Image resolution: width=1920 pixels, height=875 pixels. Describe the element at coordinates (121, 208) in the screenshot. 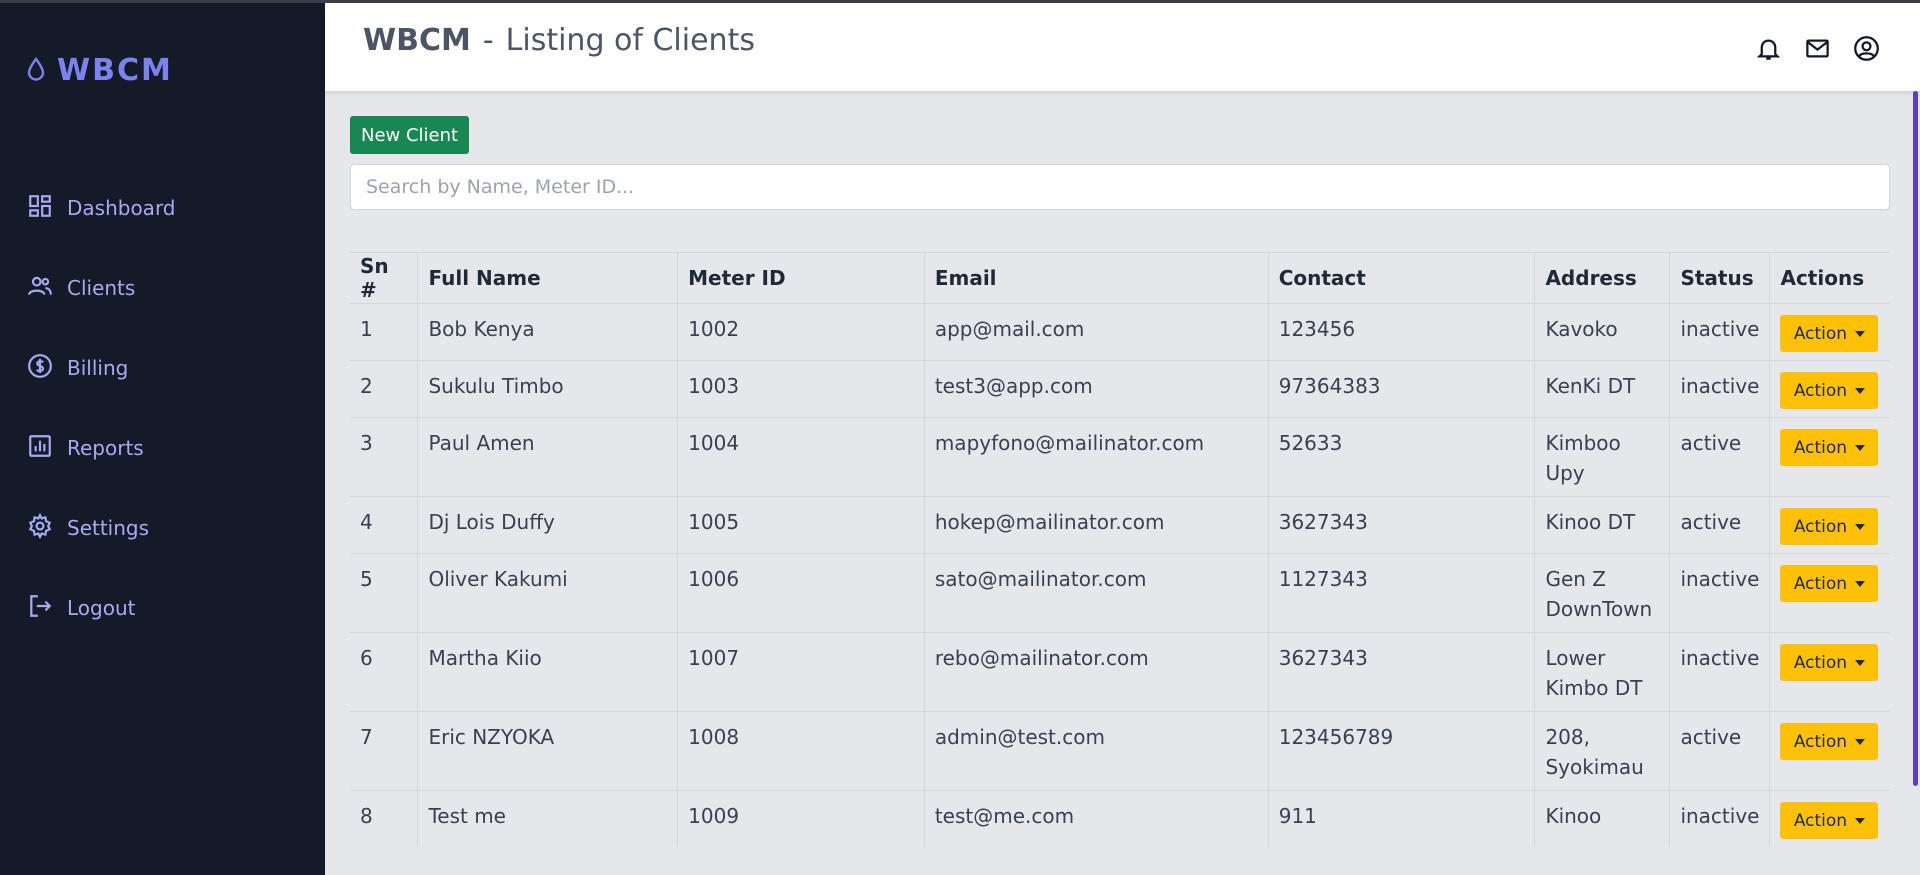

I see `sidebar-item-label: Dashboard` at that location.